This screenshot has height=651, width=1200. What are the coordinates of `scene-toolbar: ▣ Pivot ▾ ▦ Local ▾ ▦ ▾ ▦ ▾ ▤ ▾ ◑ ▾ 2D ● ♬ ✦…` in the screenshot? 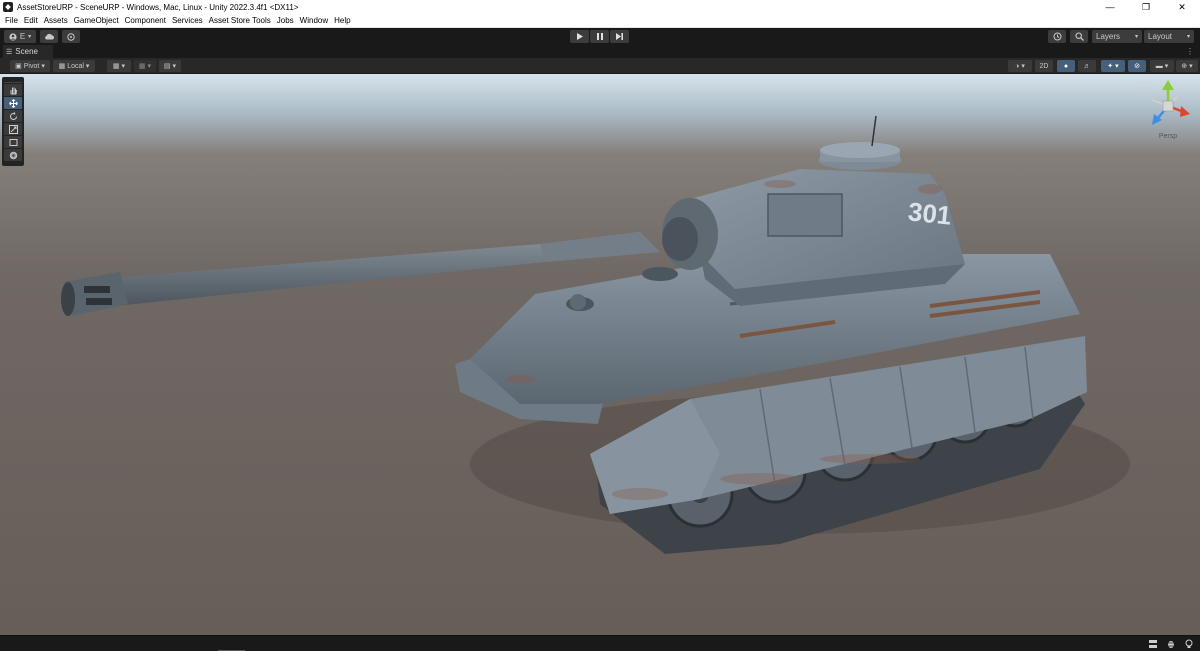 It's located at (600, 66).